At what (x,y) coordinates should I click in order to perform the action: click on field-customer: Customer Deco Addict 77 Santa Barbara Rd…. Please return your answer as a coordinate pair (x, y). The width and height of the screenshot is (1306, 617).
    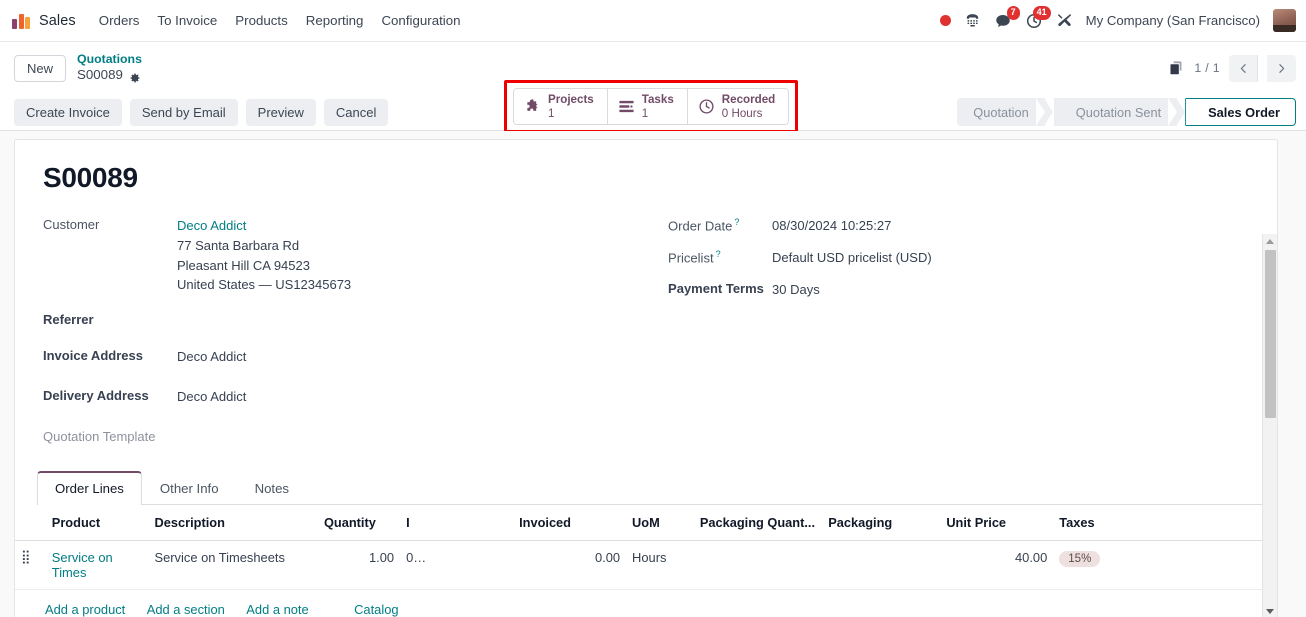
    Looking at the image, I should click on (350, 255).